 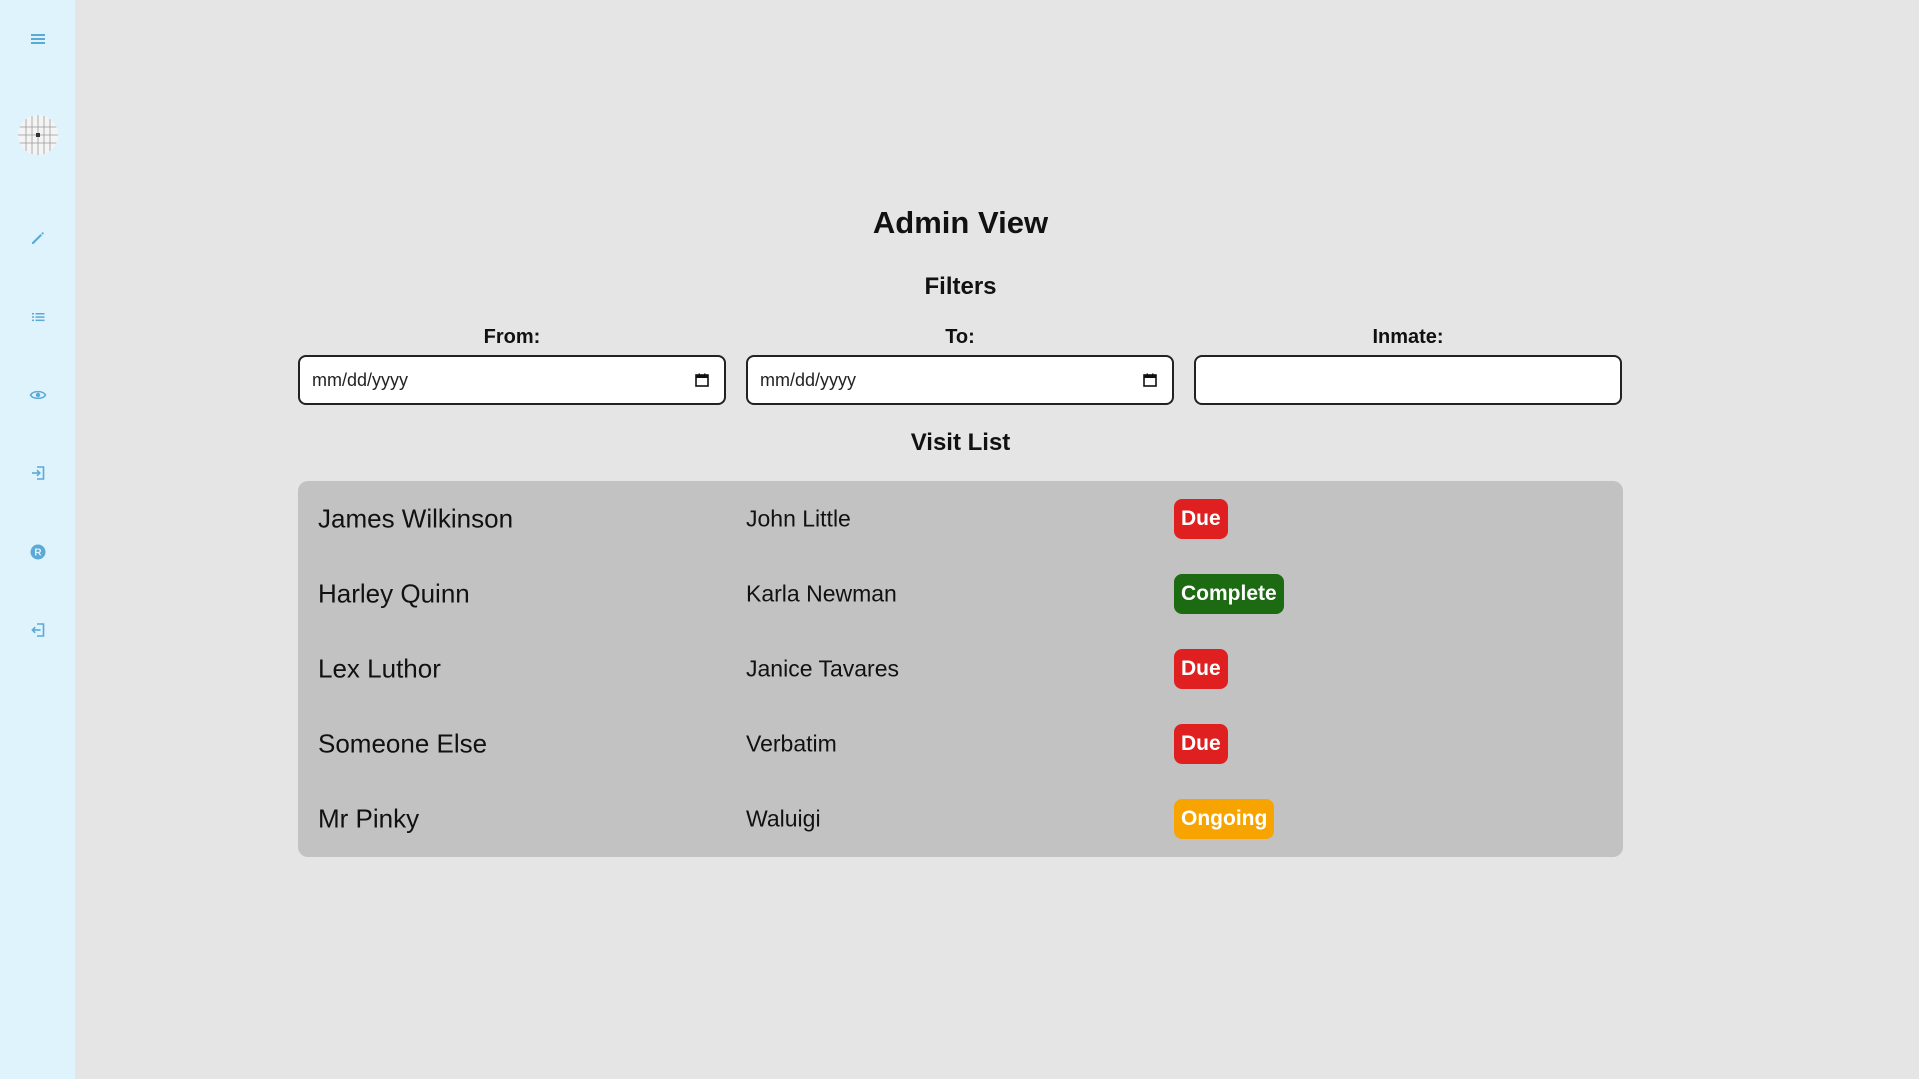 I want to click on sign-out-icon, so click(x=37, y=630).